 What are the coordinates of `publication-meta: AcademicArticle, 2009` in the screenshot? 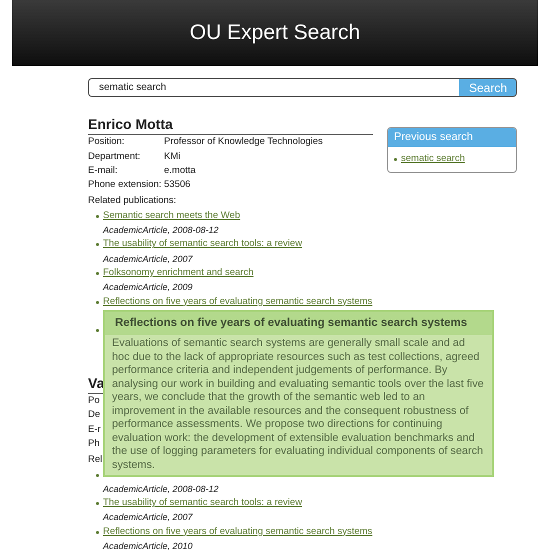 It's located at (148, 287).